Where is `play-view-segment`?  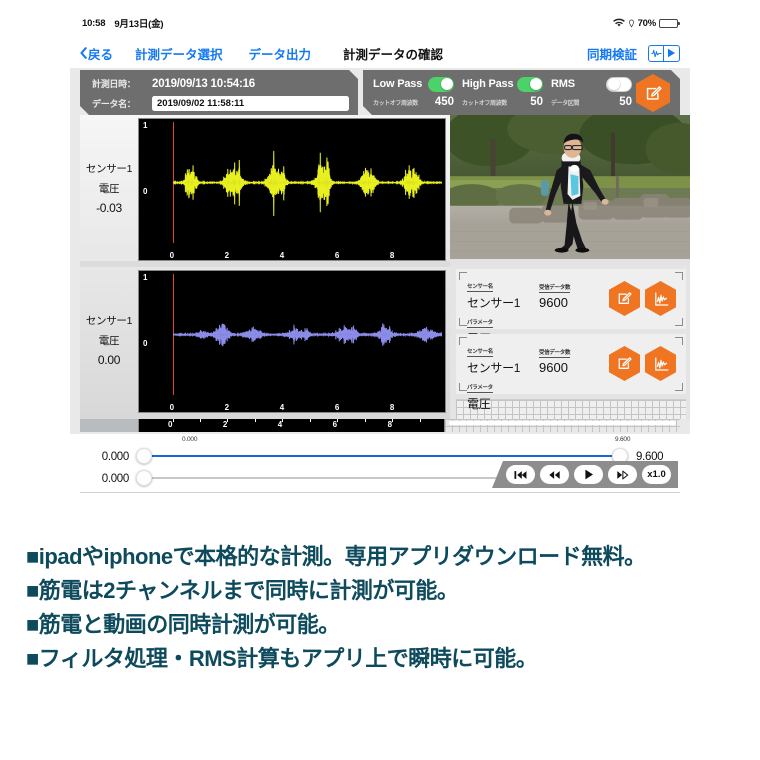
play-view-segment is located at coordinates (671, 53).